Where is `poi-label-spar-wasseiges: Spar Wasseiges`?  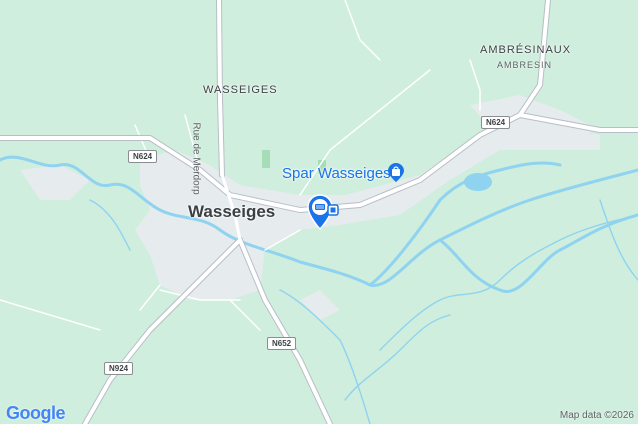 poi-label-spar-wasseiges: Spar Wasseiges is located at coordinates (336, 173).